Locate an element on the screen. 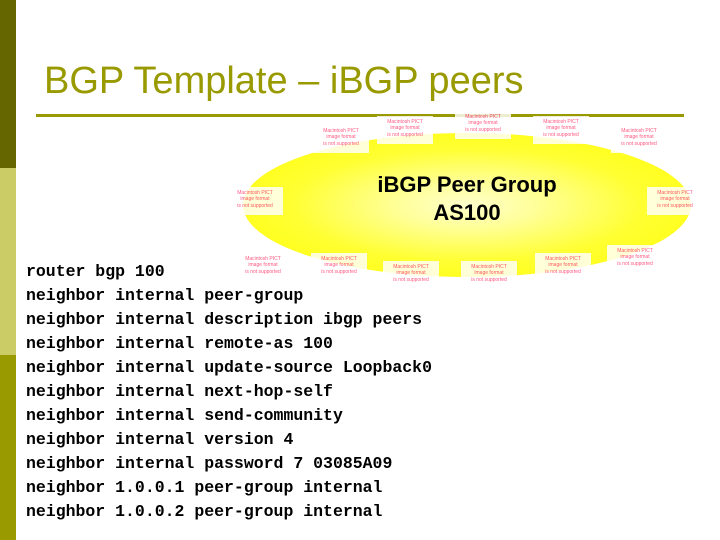  config-line: router bgp 100 is located at coordinates (95, 271).